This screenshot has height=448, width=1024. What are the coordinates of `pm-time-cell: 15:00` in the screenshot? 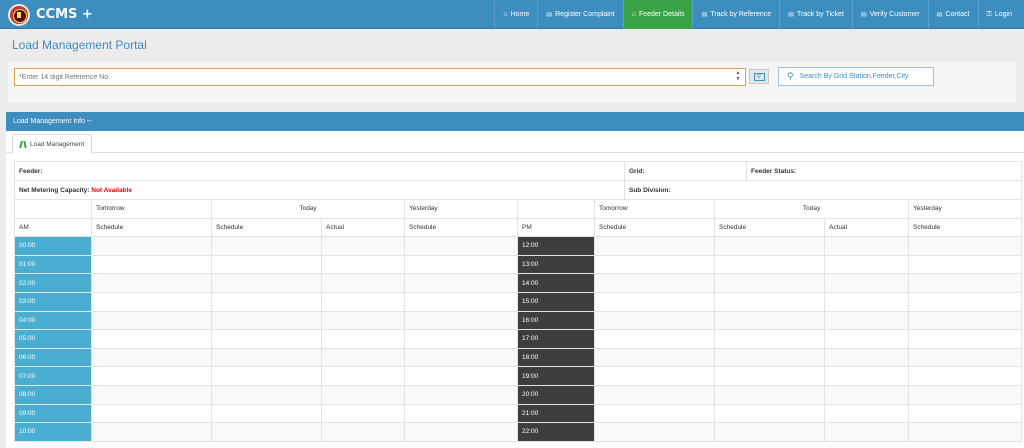 It's located at (556, 301).